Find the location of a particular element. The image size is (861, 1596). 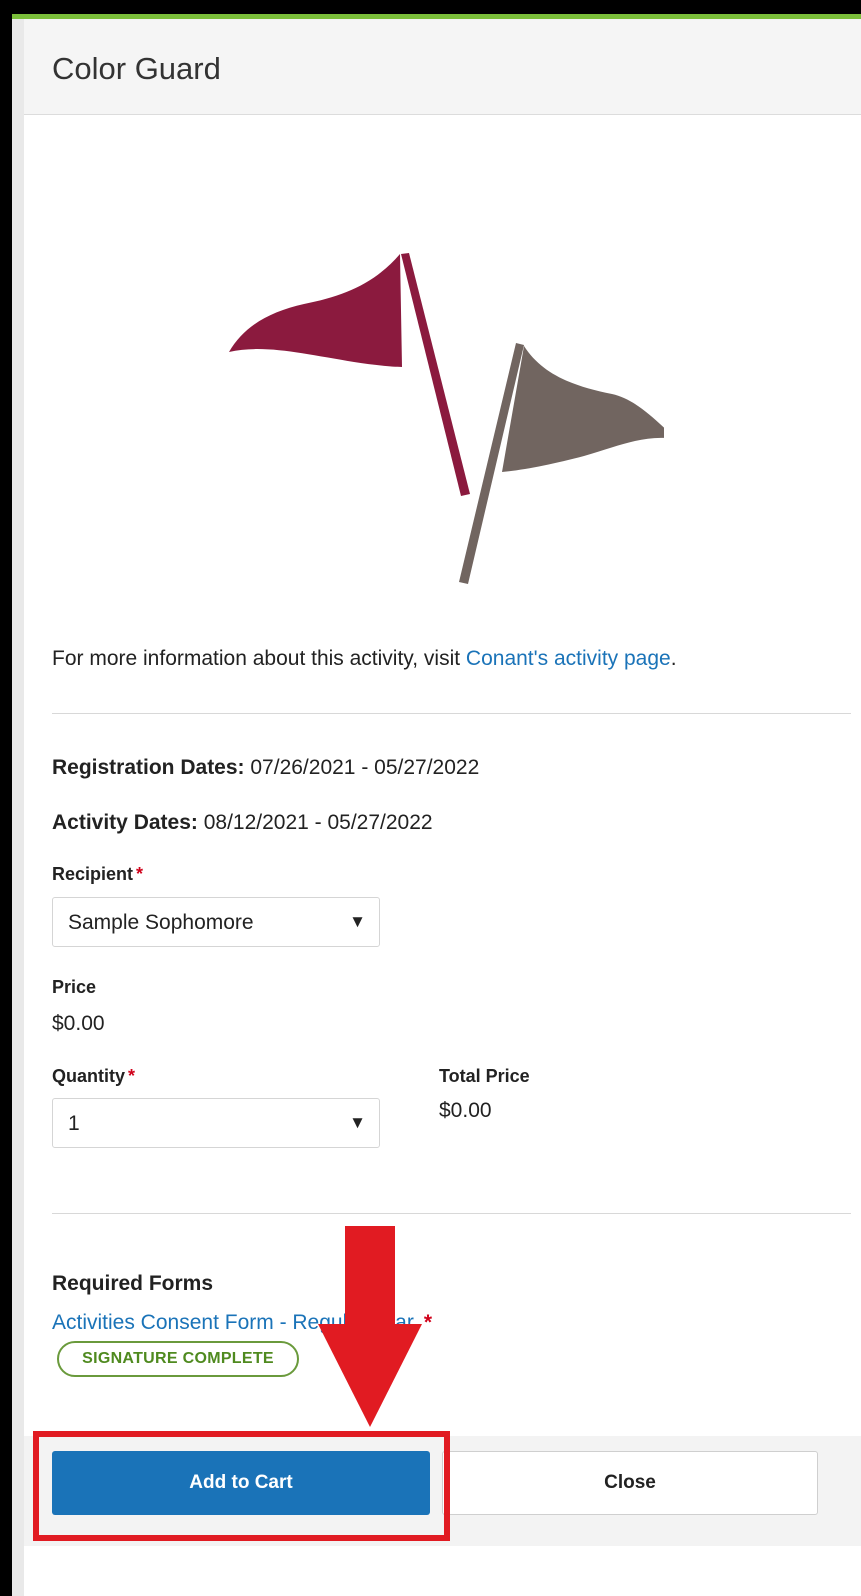

recipient-label: Recipient * is located at coordinates (97, 874).